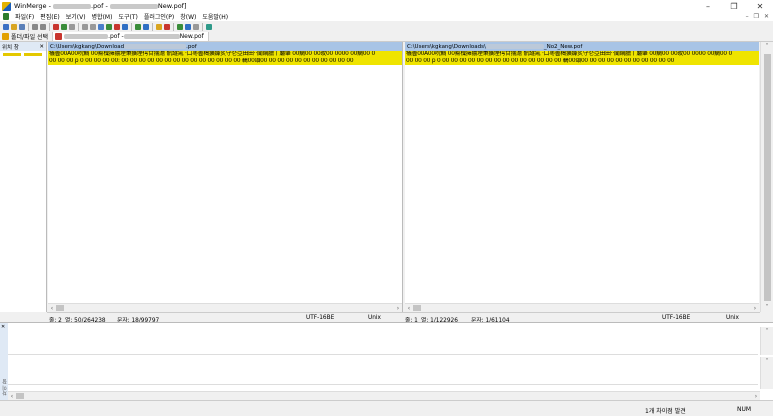 Image resolution: width=773 pixels, height=416 pixels. Describe the element at coordinates (24, 16) in the screenshot. I see `menu-file: 파일(F)` at that location.